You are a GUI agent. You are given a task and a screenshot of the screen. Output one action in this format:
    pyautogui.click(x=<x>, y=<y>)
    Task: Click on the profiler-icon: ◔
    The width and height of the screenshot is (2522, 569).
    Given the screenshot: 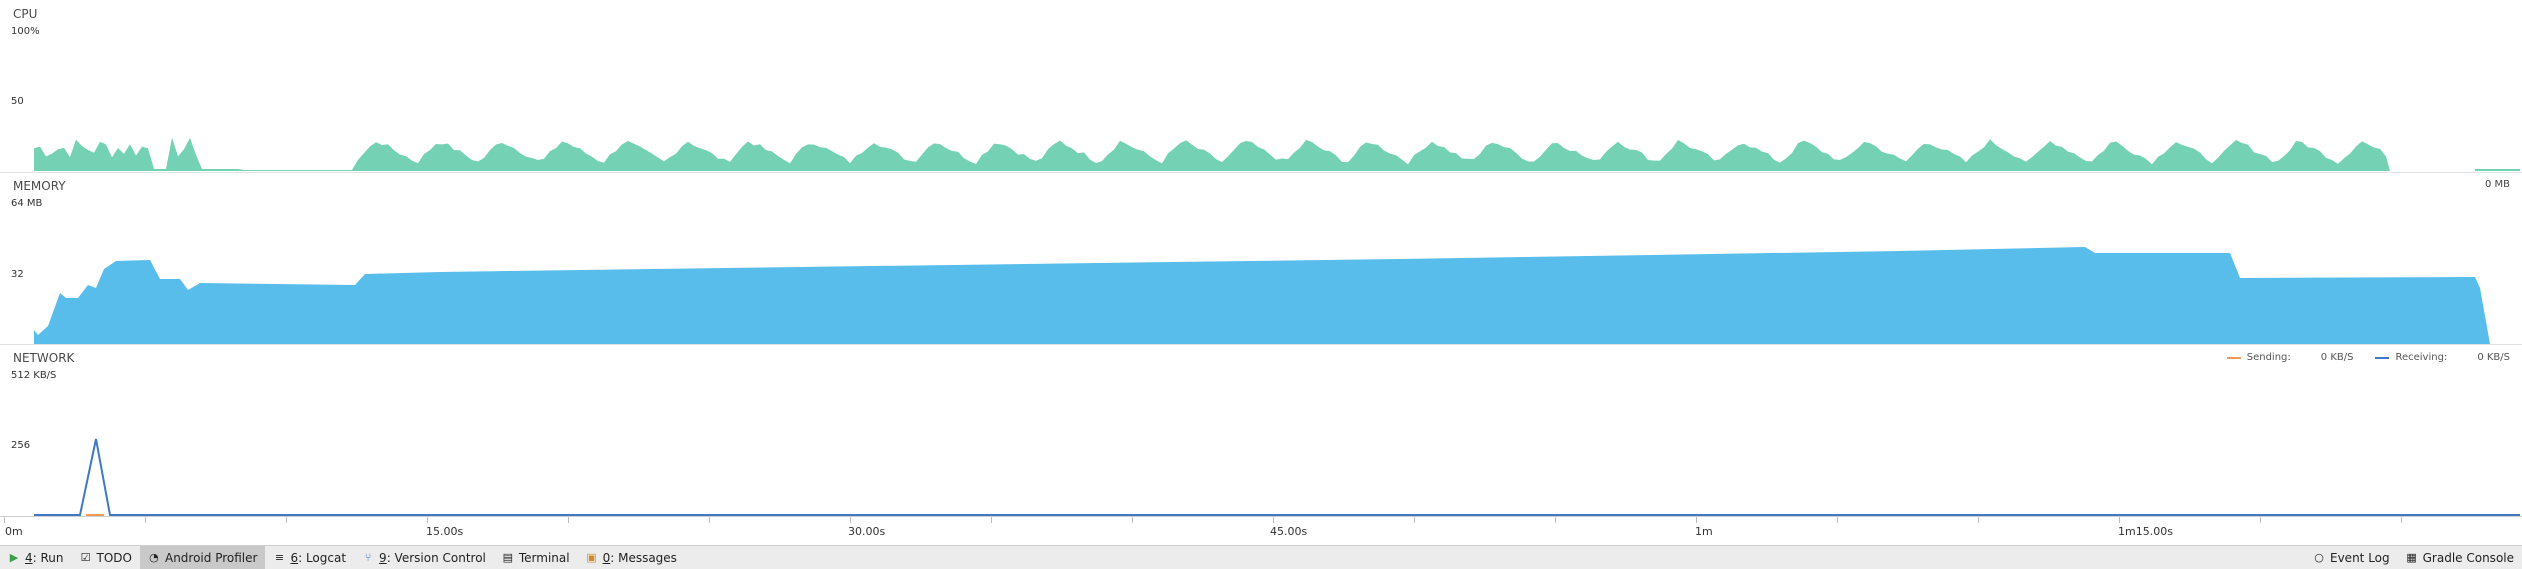 What is the action you would take?
    pyautogui.click(x=154, y=557)
    